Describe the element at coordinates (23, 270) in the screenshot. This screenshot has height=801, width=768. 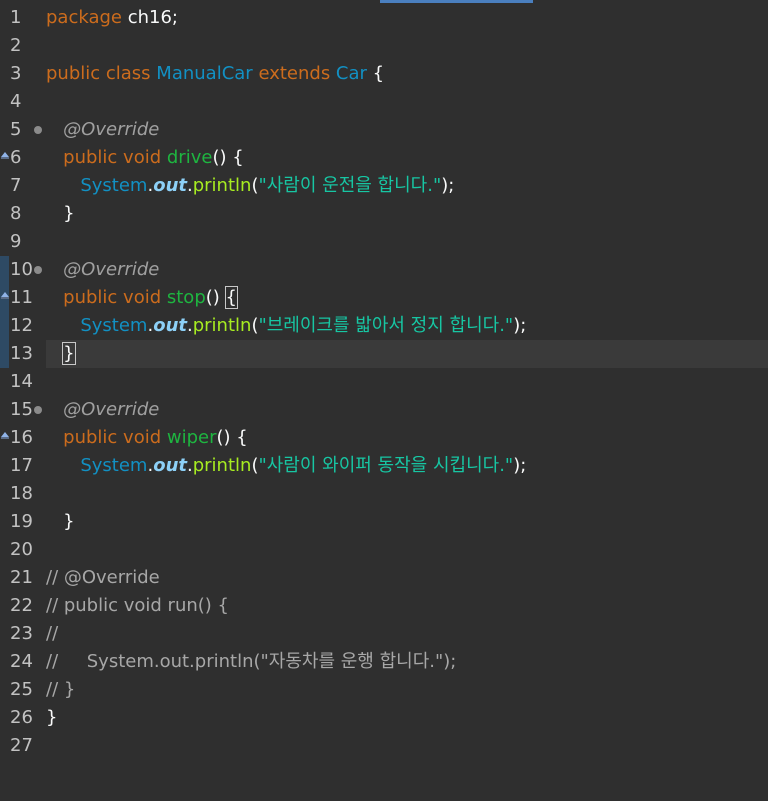
I see `line-gutter: 10` at that location.